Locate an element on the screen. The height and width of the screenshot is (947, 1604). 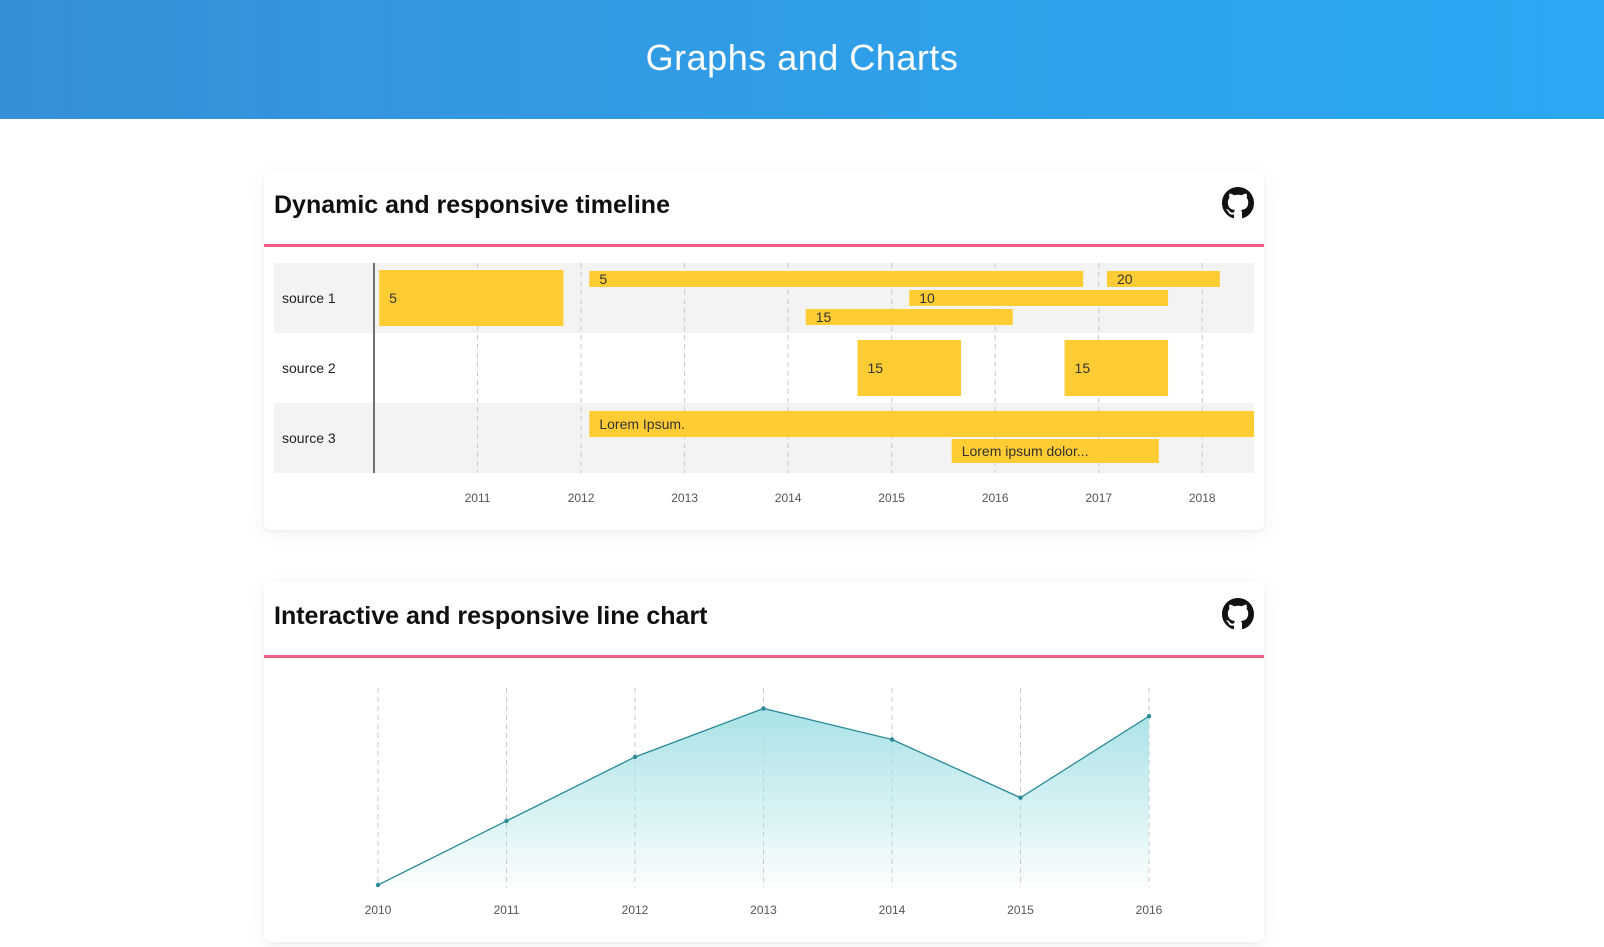
area-tick-label: 2011 is located at coordinates (507, 910).